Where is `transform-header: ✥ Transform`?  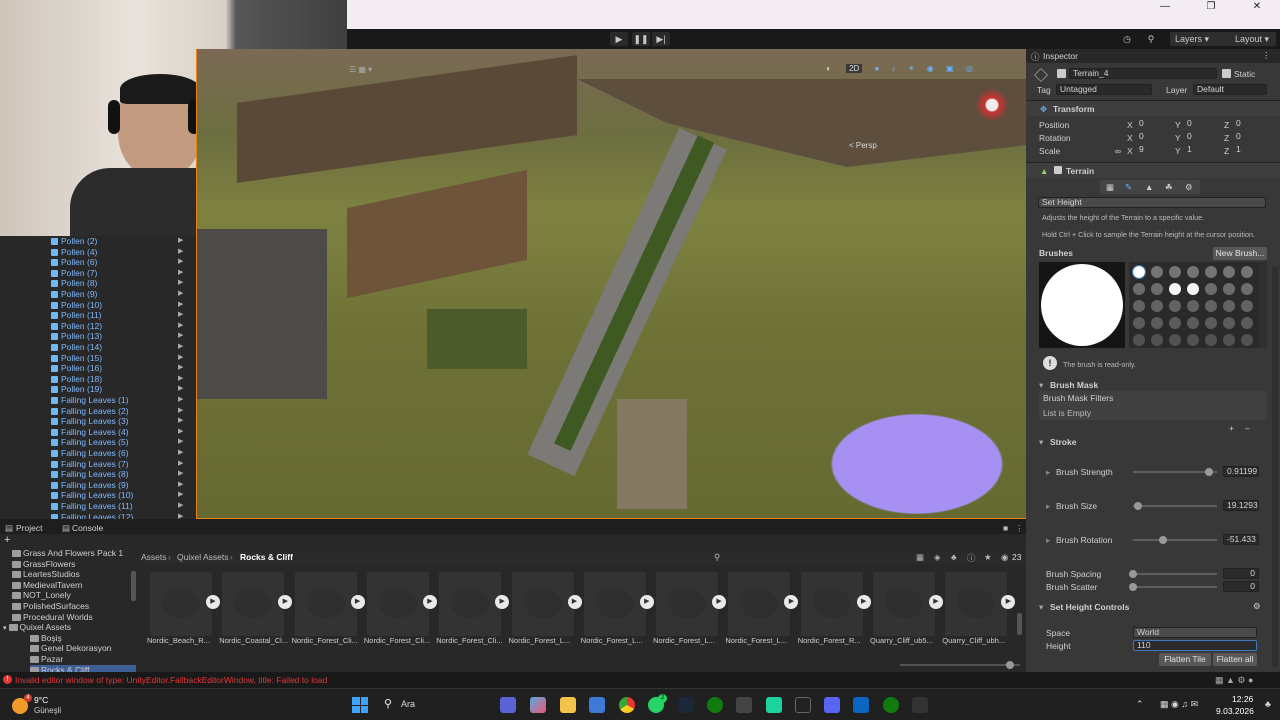
transform-header: ✥ Transform is located at coordinates (1153, 108).